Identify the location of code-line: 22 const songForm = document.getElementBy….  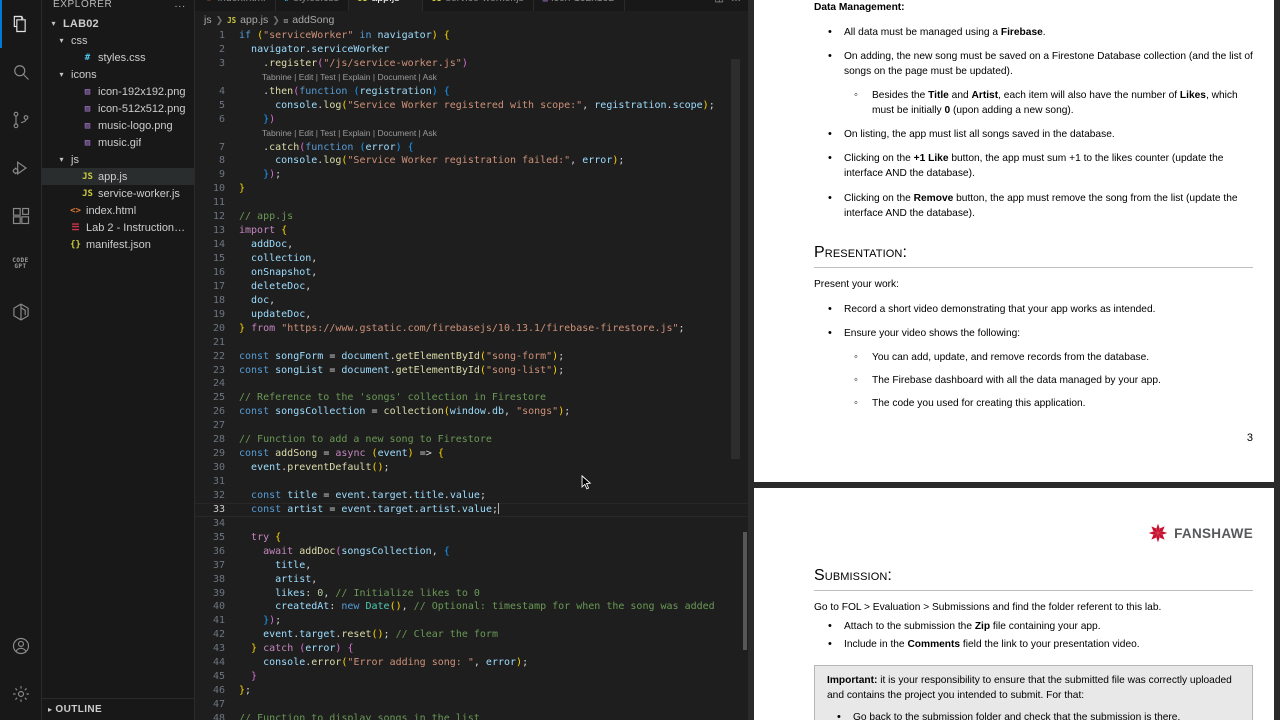
(471, 357).